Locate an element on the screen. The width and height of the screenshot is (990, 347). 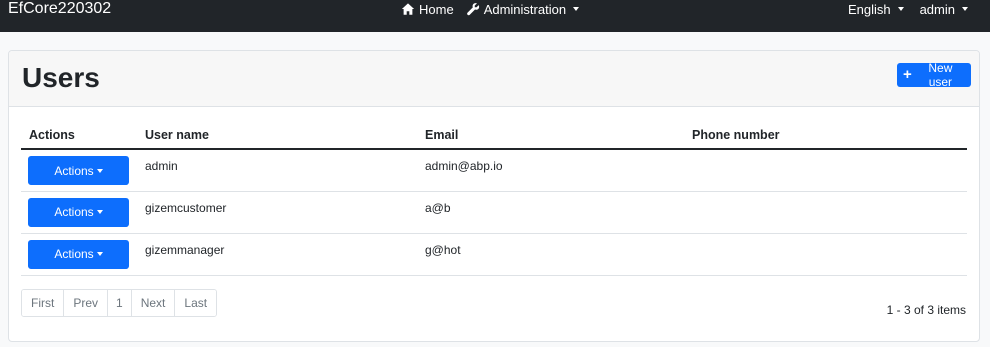
table-row: Actions gizemmanager g@hot is located at coordinates (494, 254).